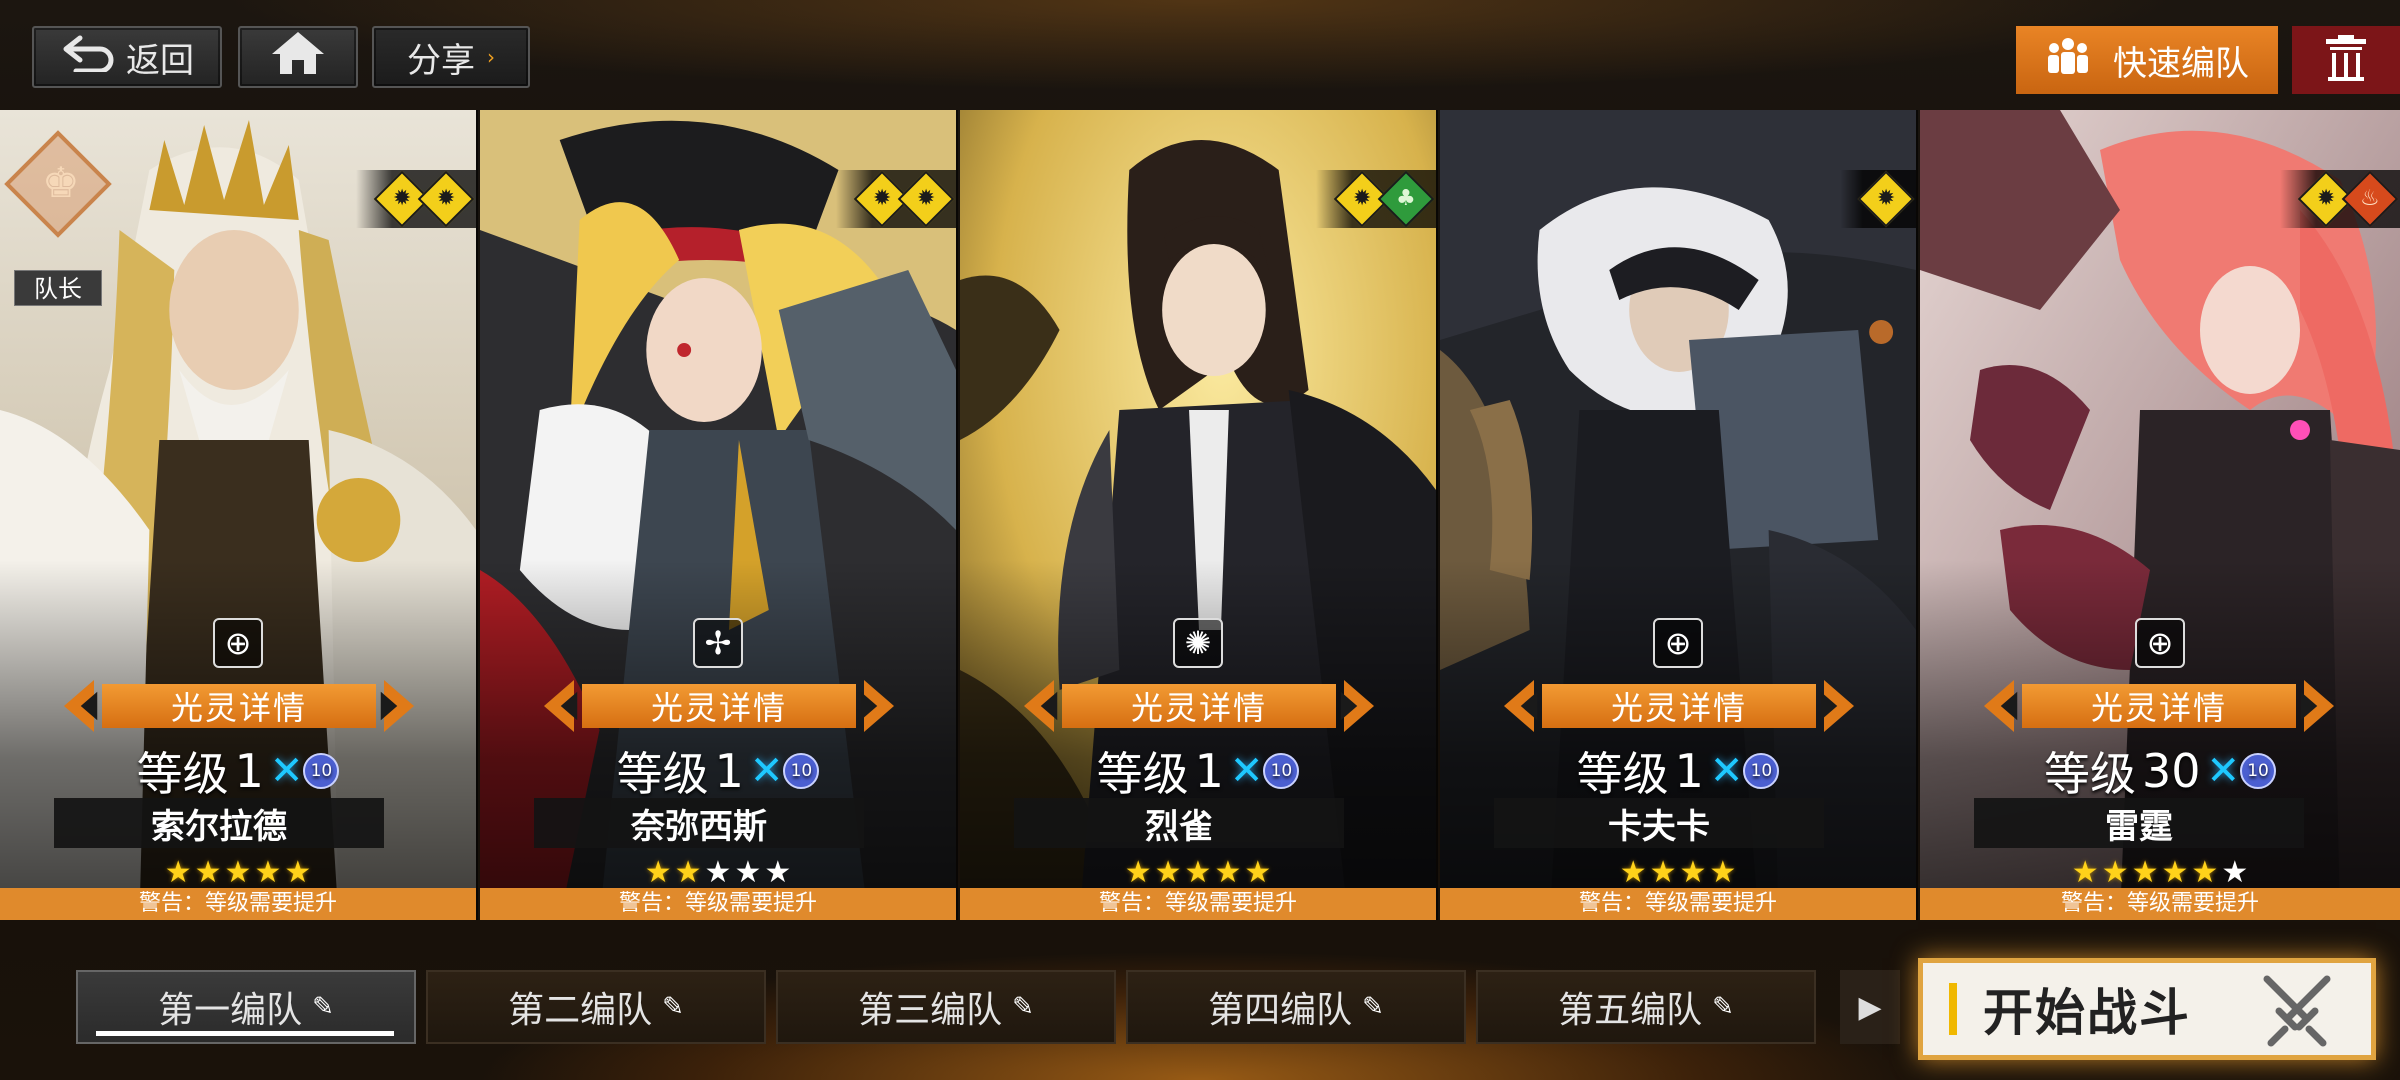  Describe the element at coordinates (298, 57) in the screenshot. I see `home-button` at that location.